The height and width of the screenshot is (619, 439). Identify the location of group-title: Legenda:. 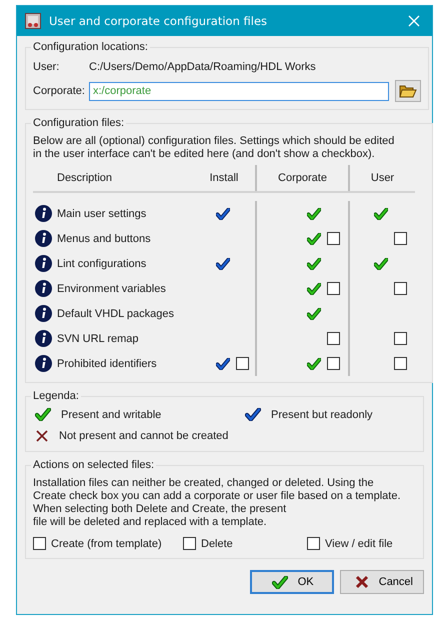
(56, 396).